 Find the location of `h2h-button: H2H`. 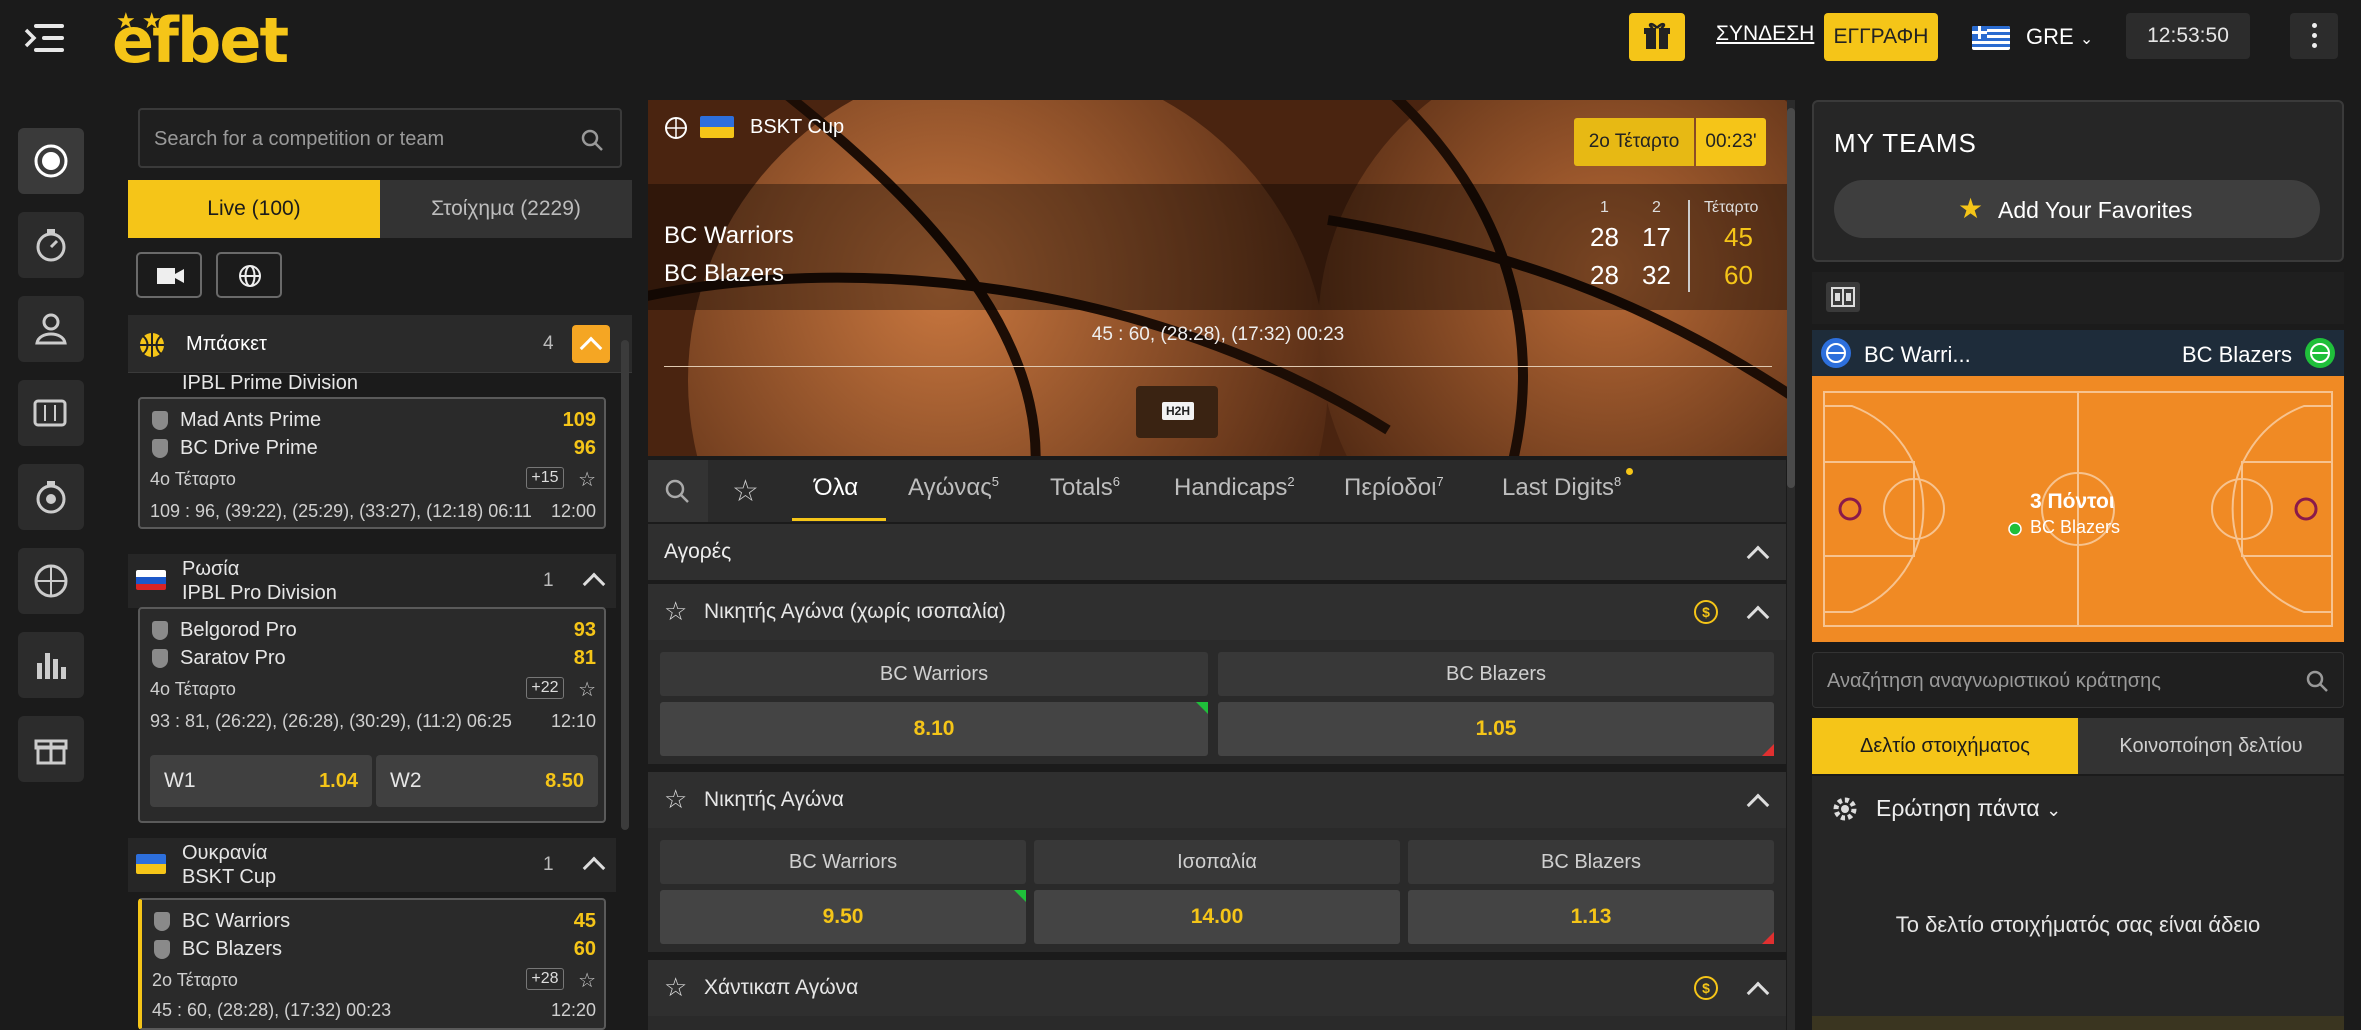

h2h-button: H2H is located at coordinates (1177, 412).